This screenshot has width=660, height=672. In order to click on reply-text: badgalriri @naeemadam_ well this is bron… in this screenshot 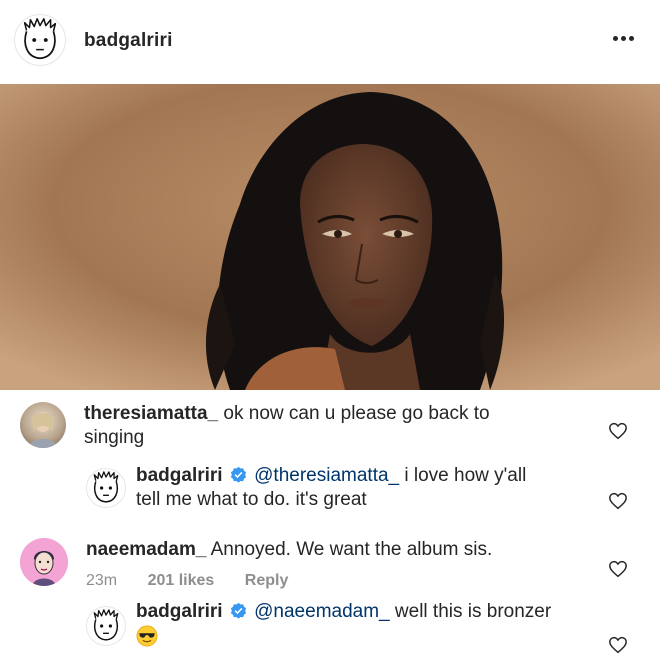, I will do `click(366, 624)`.